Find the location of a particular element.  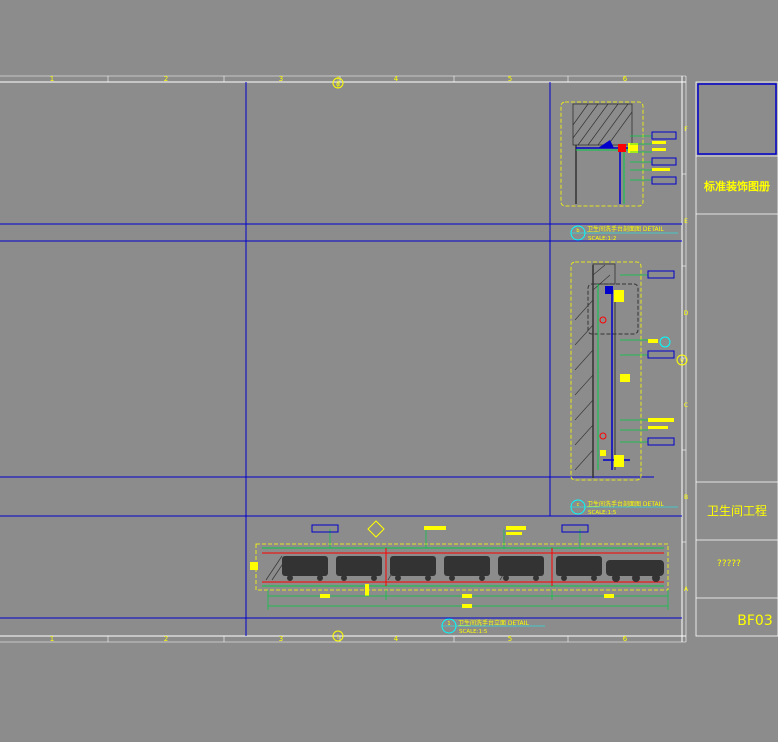

col-label-bottom-3: 3 is located at coordinates (281, 639).